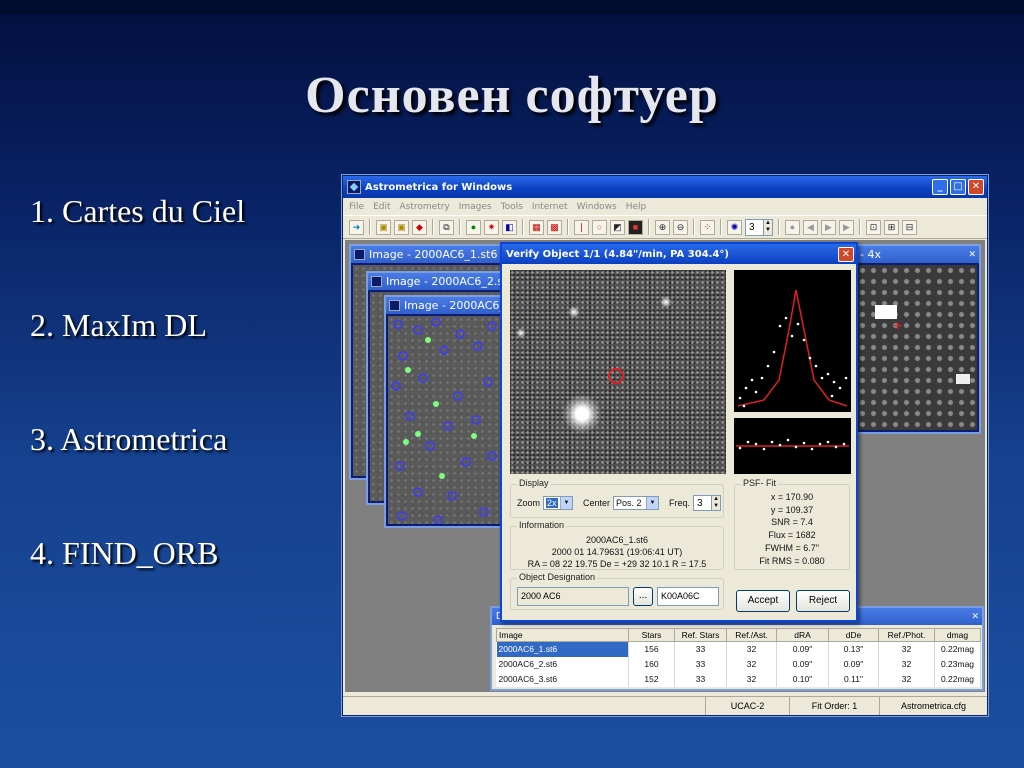  Describe the element at coordinates (763, 601) in the screenshot. I see `accept-button: Accept` at that location.